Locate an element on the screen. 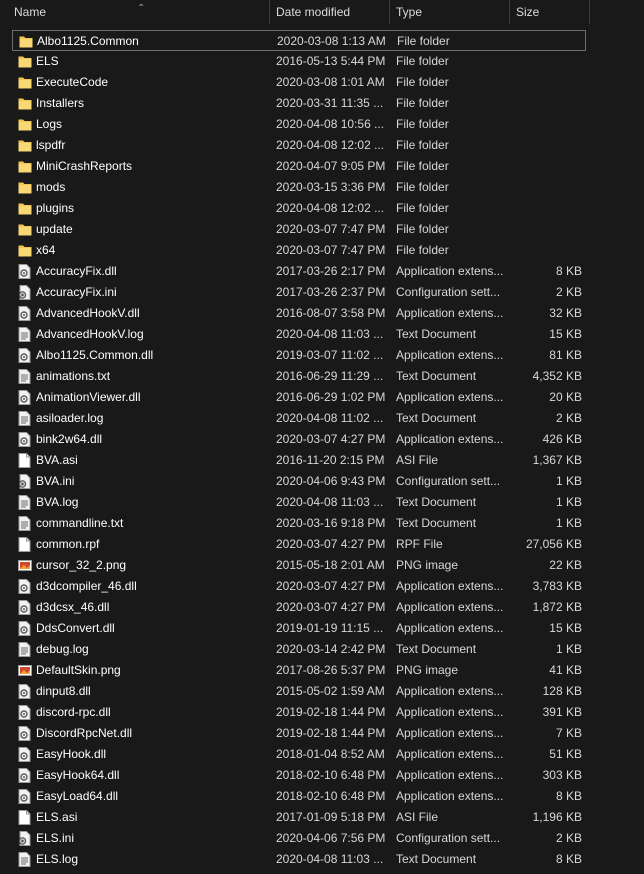 The height and width of the screenshot is (874, 644). file-row: ELS 2016-05-13 5:44 PM File folder is located at coordinates (299, 61).